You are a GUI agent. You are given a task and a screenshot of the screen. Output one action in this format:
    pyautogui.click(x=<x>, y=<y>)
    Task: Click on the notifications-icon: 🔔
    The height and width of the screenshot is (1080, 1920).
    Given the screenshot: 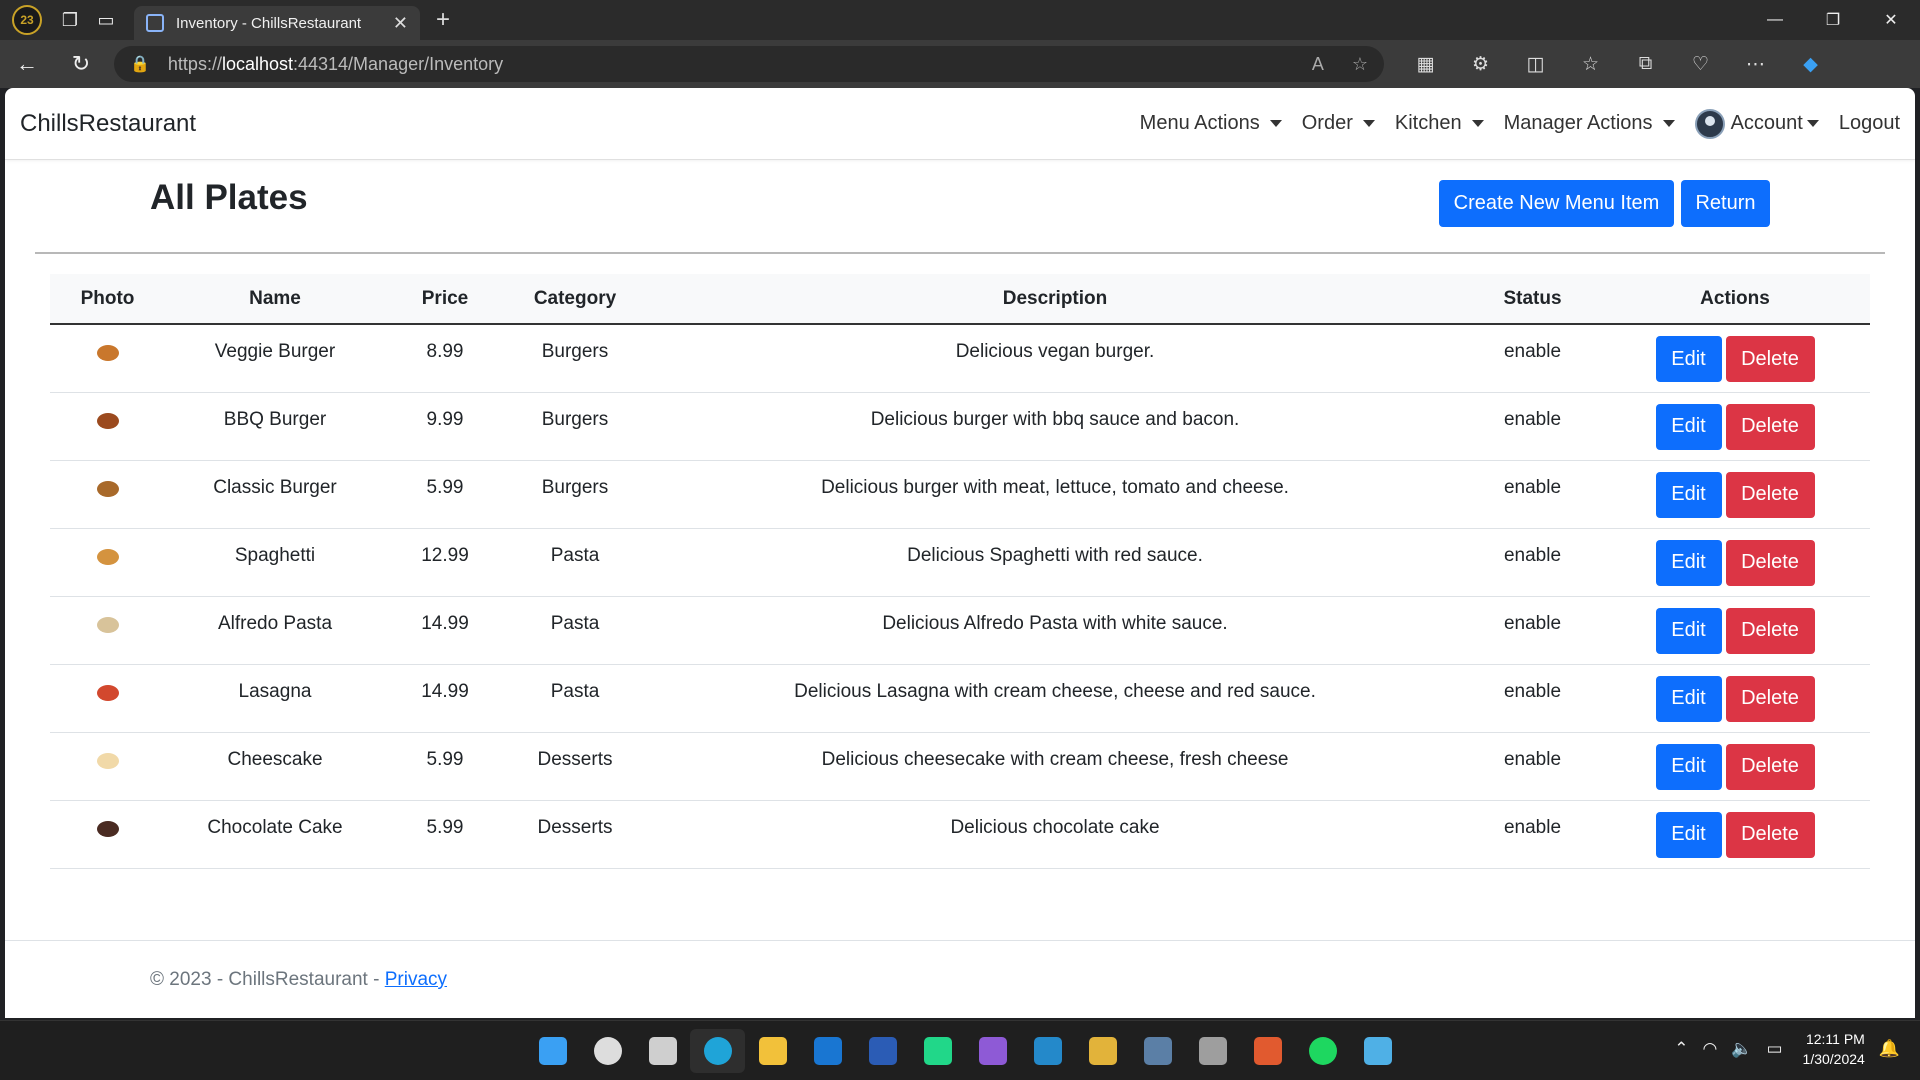 What is the action you would take?
    pyautogui.click(x=1889, y=1049)
    